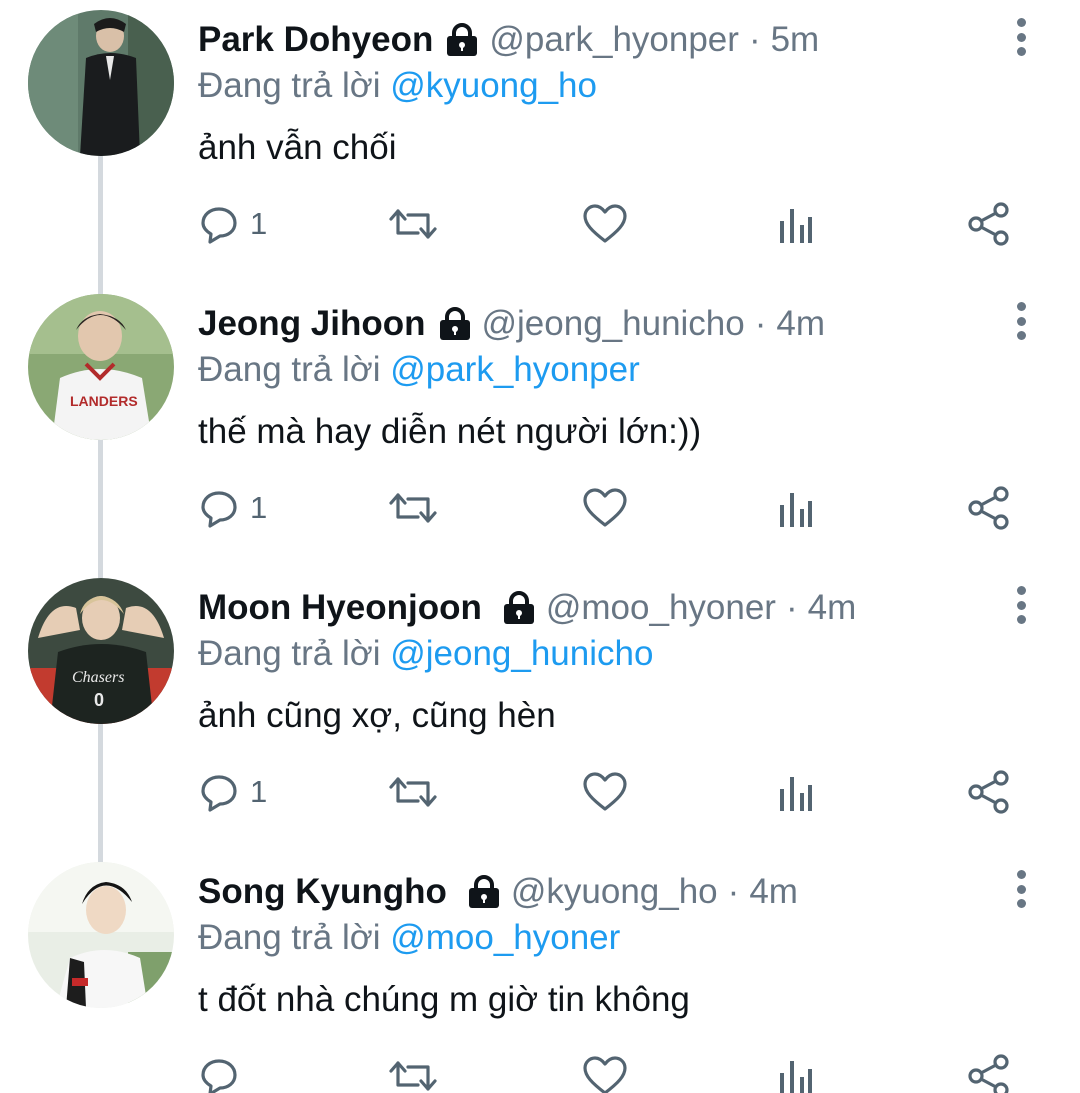  What do you see at coordinates (315, 40) in the screenshot?
I see `display-name: Park Dohyeon` at bounding box center [315, 40].